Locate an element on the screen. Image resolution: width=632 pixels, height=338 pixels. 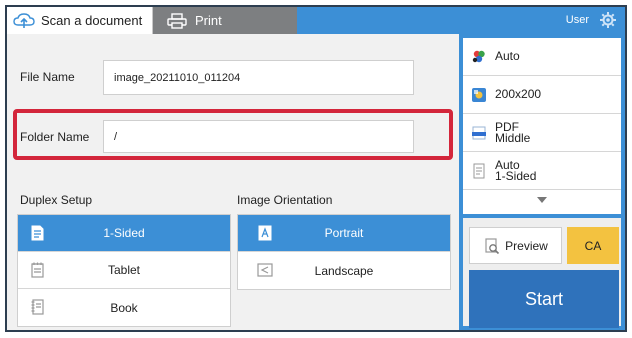
preview-label: Preview is located at coordinates (526, 245).